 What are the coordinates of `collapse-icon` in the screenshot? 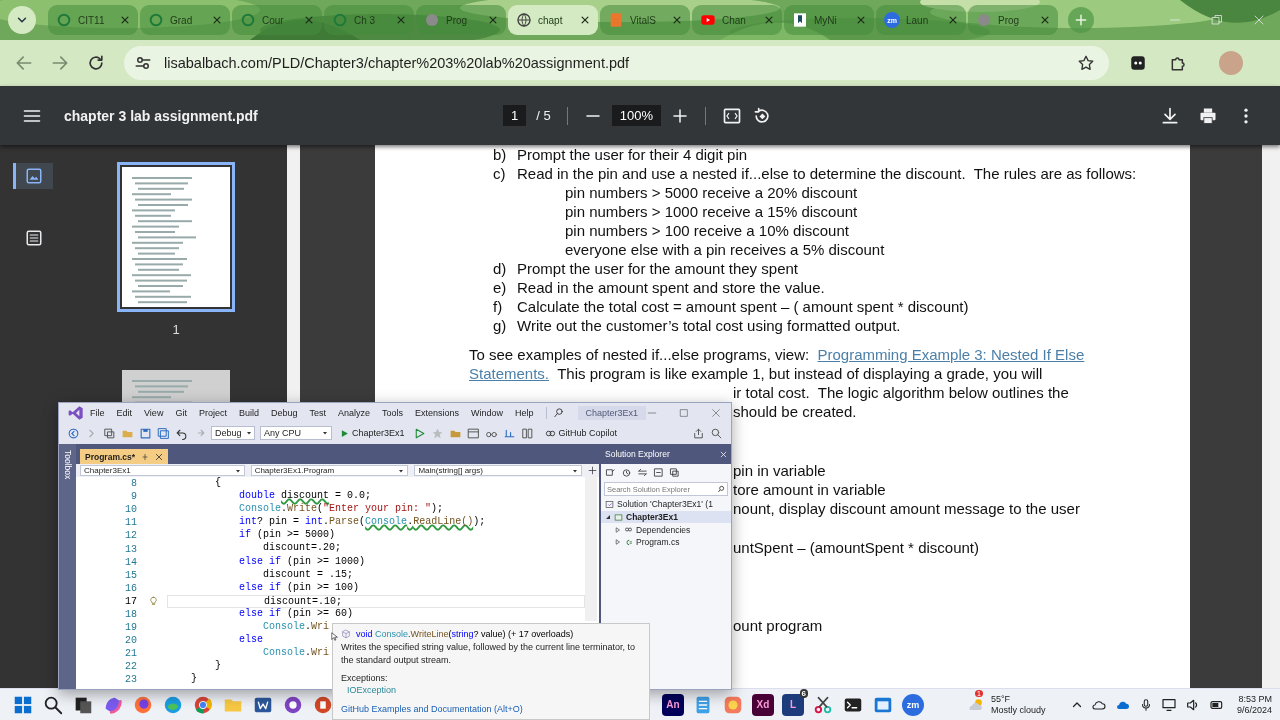 It's located at (658, 472).